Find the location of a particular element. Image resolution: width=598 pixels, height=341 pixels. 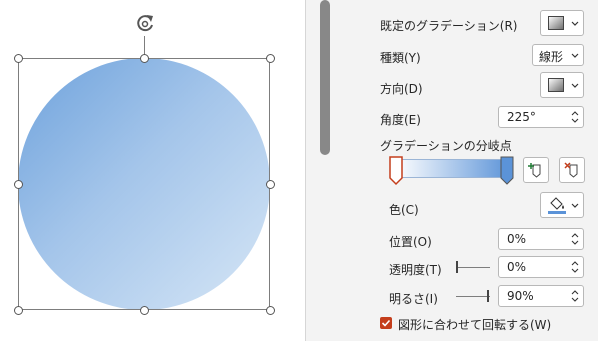

brightness-slider is located at coordinates (473, 296).